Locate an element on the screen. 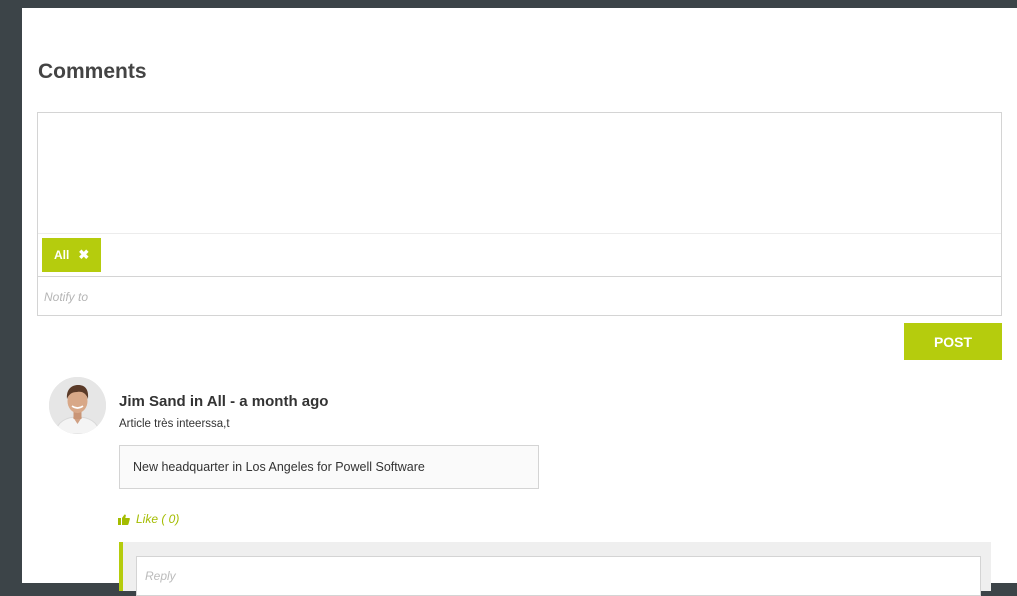 The height and width of the screenshot is (596, 1017). remove-tag-icon: ✖ is located at coordinates (83, 255).